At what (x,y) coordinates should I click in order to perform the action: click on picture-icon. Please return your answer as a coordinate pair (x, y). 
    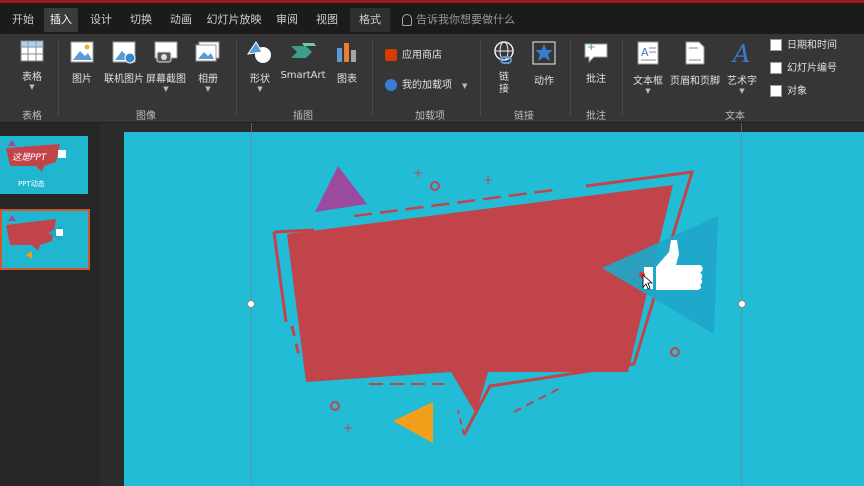
    Looking at the image, I should click on (82, 52).